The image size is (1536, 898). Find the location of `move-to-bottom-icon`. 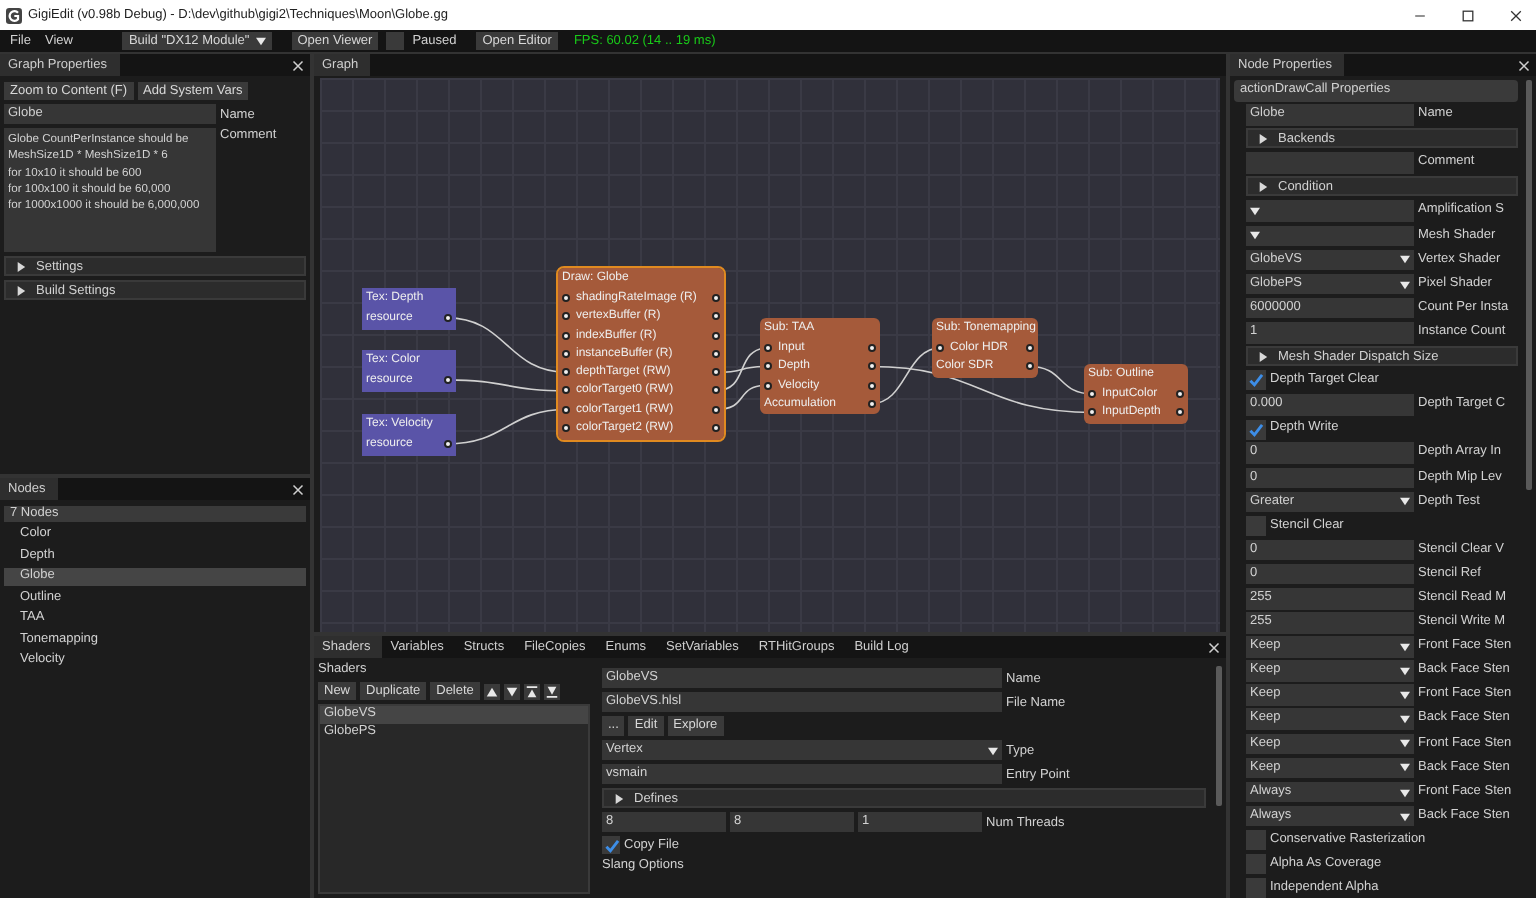

move-to-bottom-icon is located at coordinates (551, 691).